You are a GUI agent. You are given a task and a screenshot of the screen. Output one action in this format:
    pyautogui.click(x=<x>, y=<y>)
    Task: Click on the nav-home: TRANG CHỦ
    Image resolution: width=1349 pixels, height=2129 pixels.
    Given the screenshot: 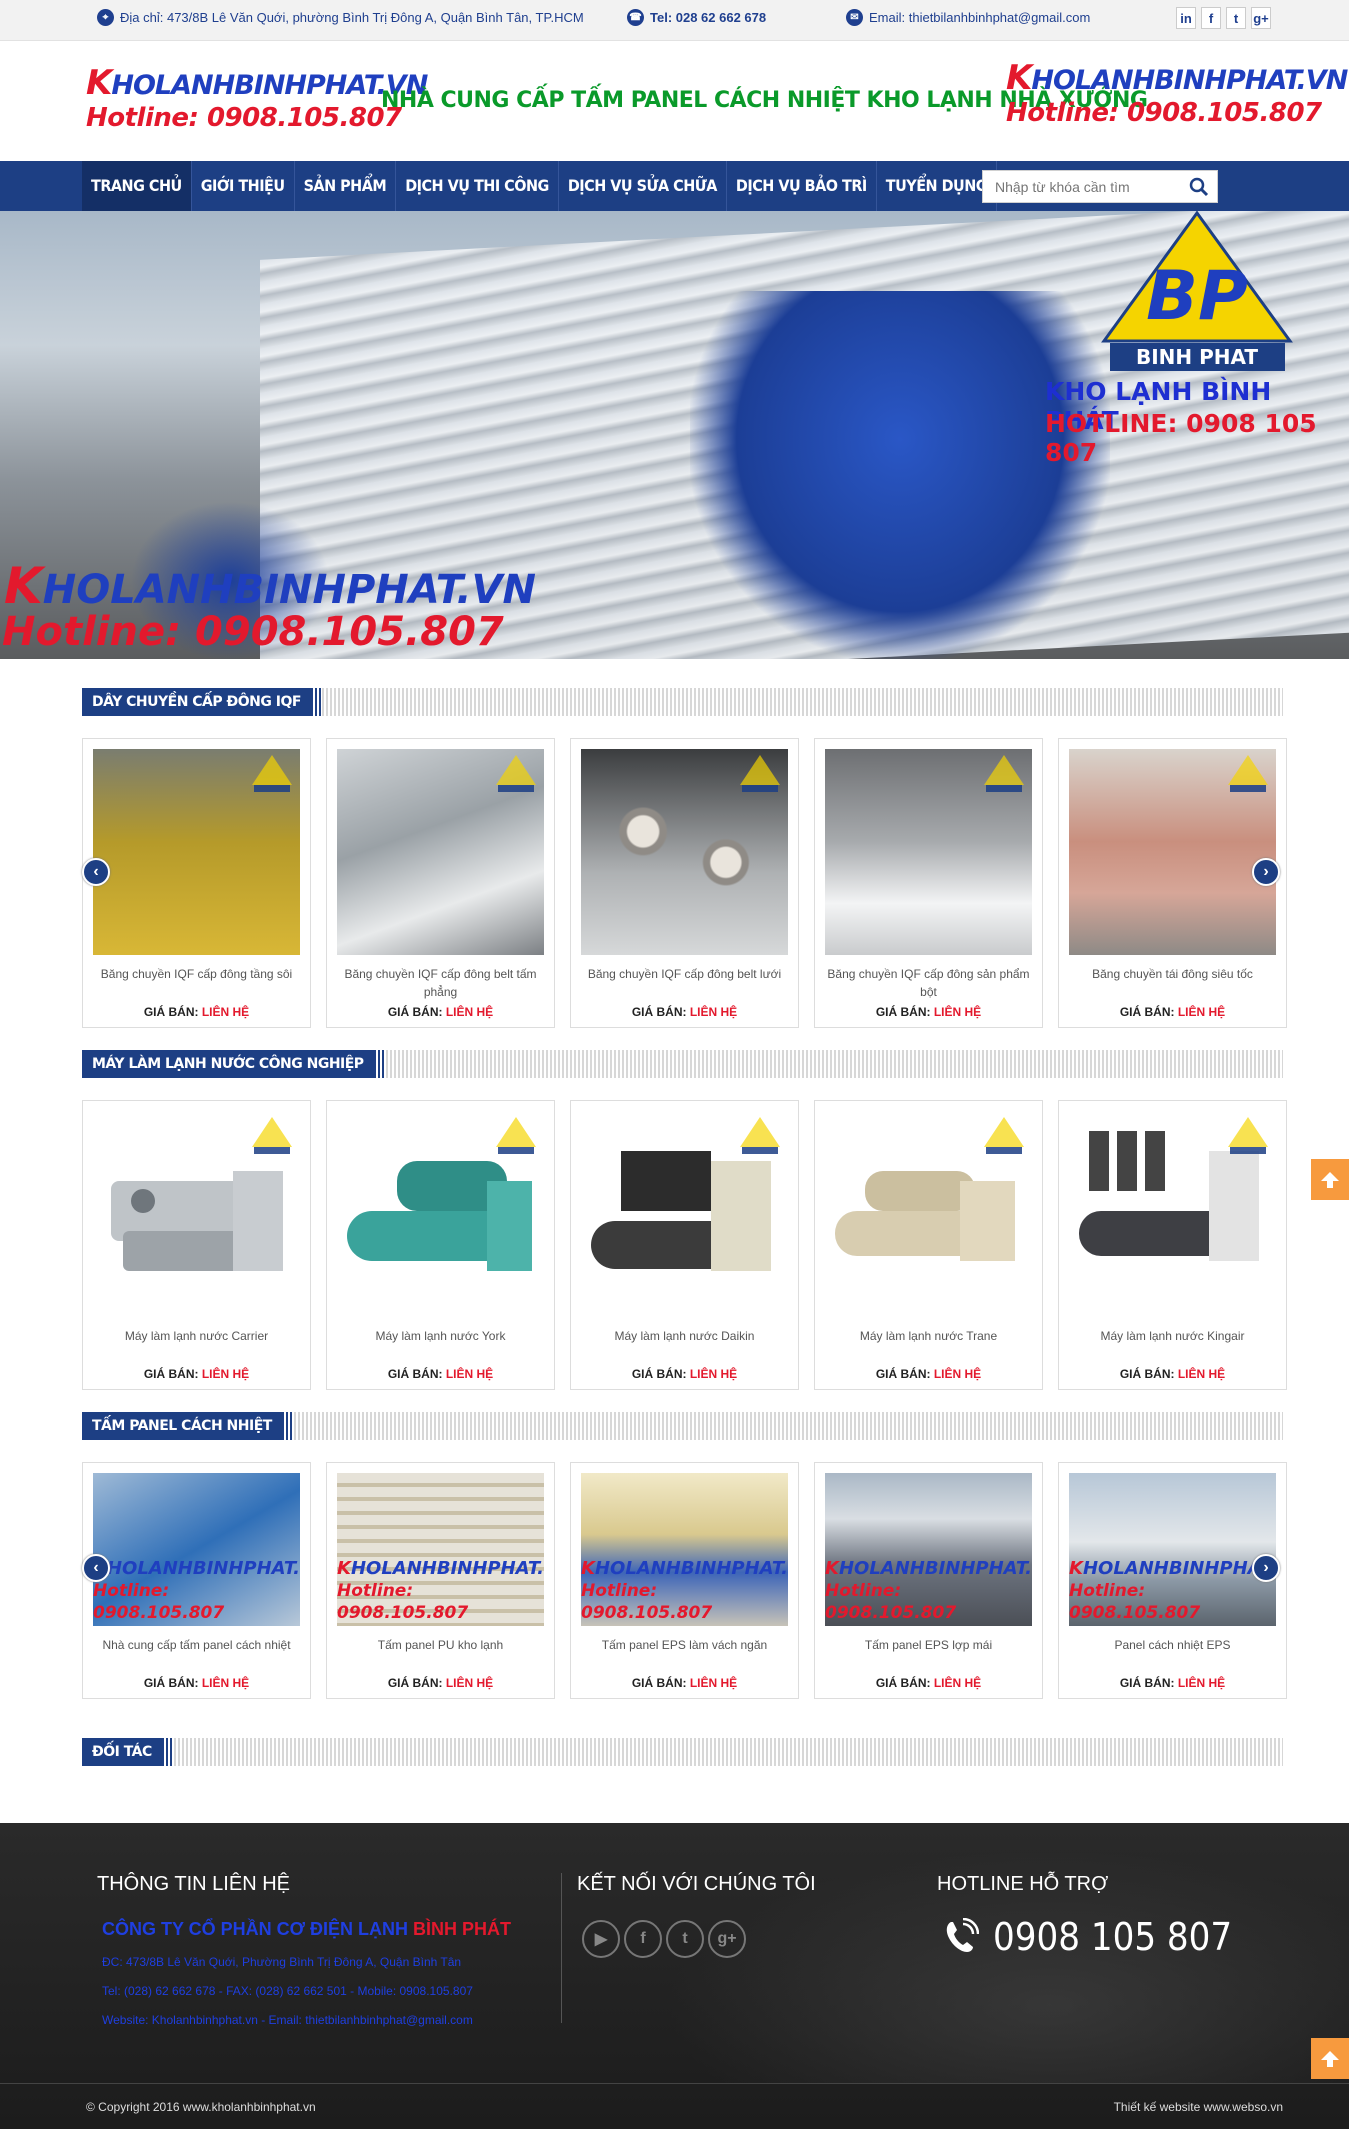 What is the action you would take?
    pyautogui.click(x=137, y=186)
    